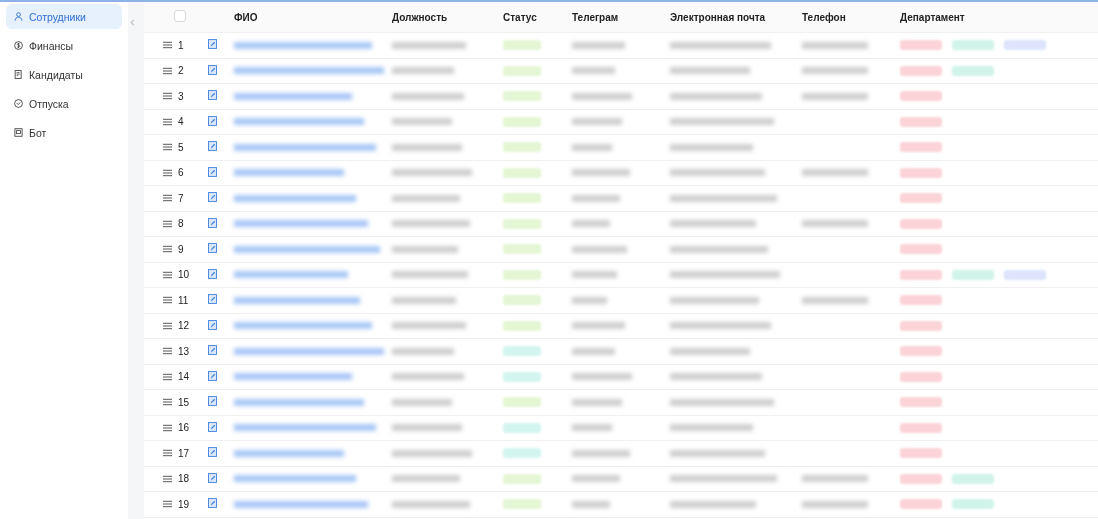 The image size is (1098, 519). I want to click on row-number: 14, so click(184, 377).